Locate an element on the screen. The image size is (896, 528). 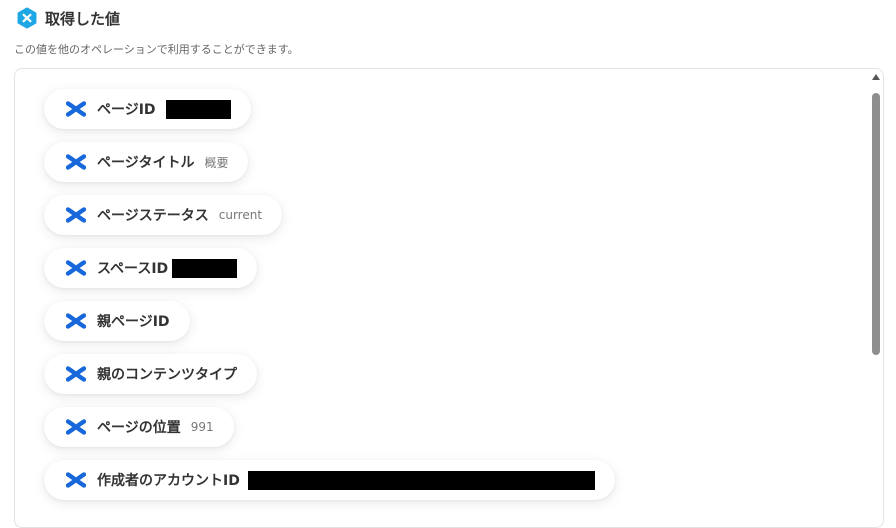
value-chip-creator-account-id: 作成者のアカウントID is located at coordinates (329, 480).